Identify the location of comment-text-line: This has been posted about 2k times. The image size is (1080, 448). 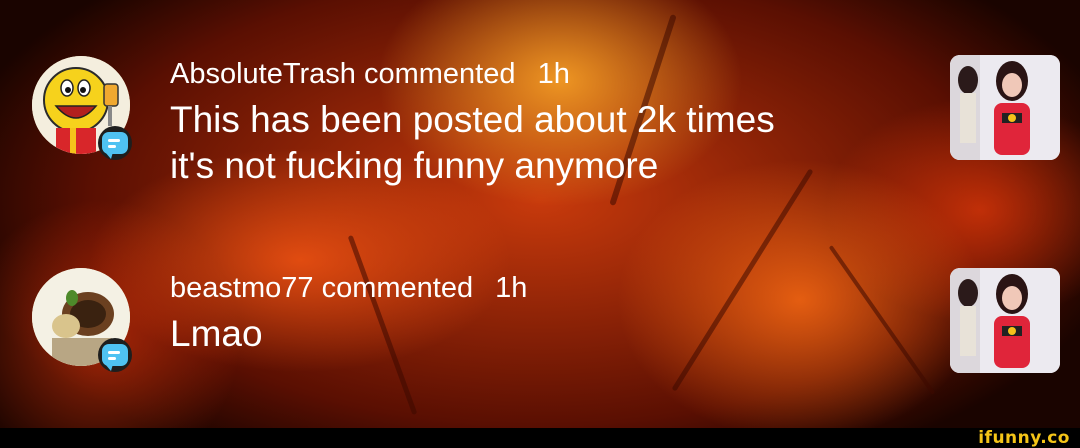
(472, 119).